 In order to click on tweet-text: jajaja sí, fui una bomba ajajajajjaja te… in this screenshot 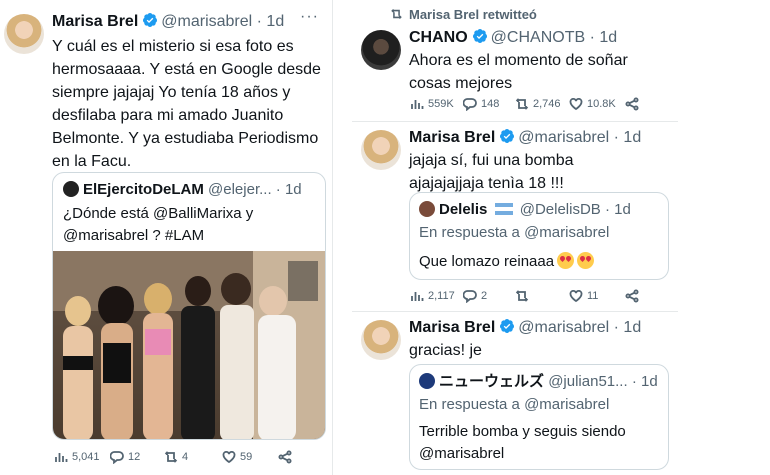, I will do `click(491, 172)`.